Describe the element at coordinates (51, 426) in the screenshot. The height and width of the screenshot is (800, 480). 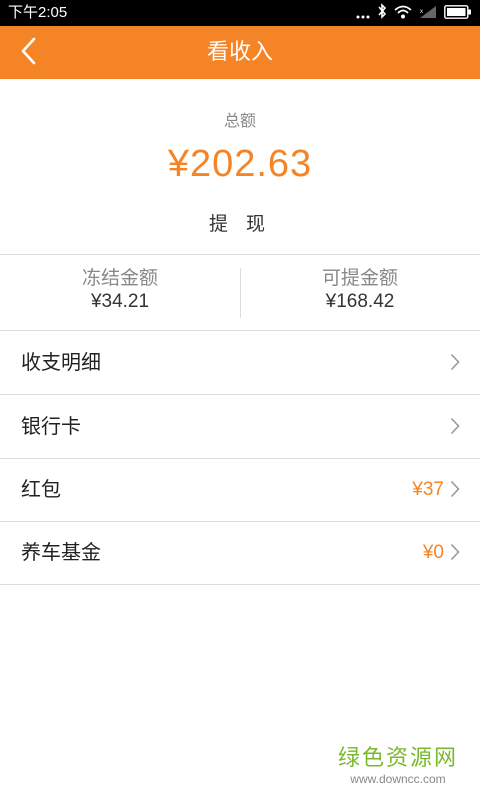
I see `menu-item-label: 银行卡` at that location.